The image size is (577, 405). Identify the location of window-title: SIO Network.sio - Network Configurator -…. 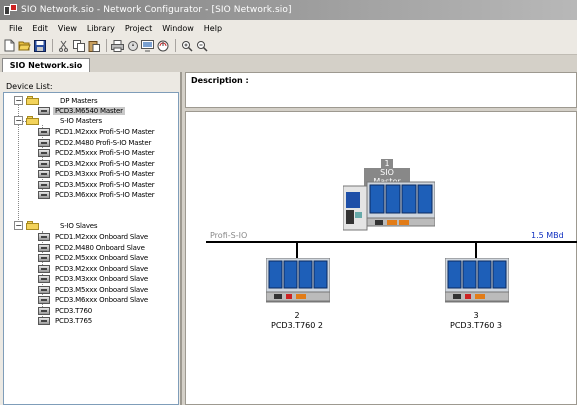
(156, 10).